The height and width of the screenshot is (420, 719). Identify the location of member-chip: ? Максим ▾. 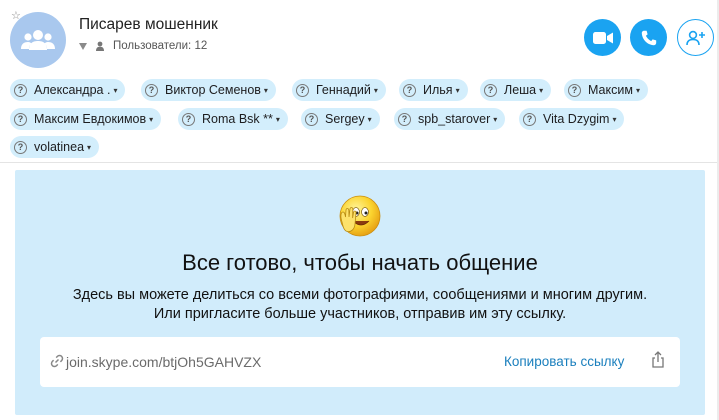
(606, 90).